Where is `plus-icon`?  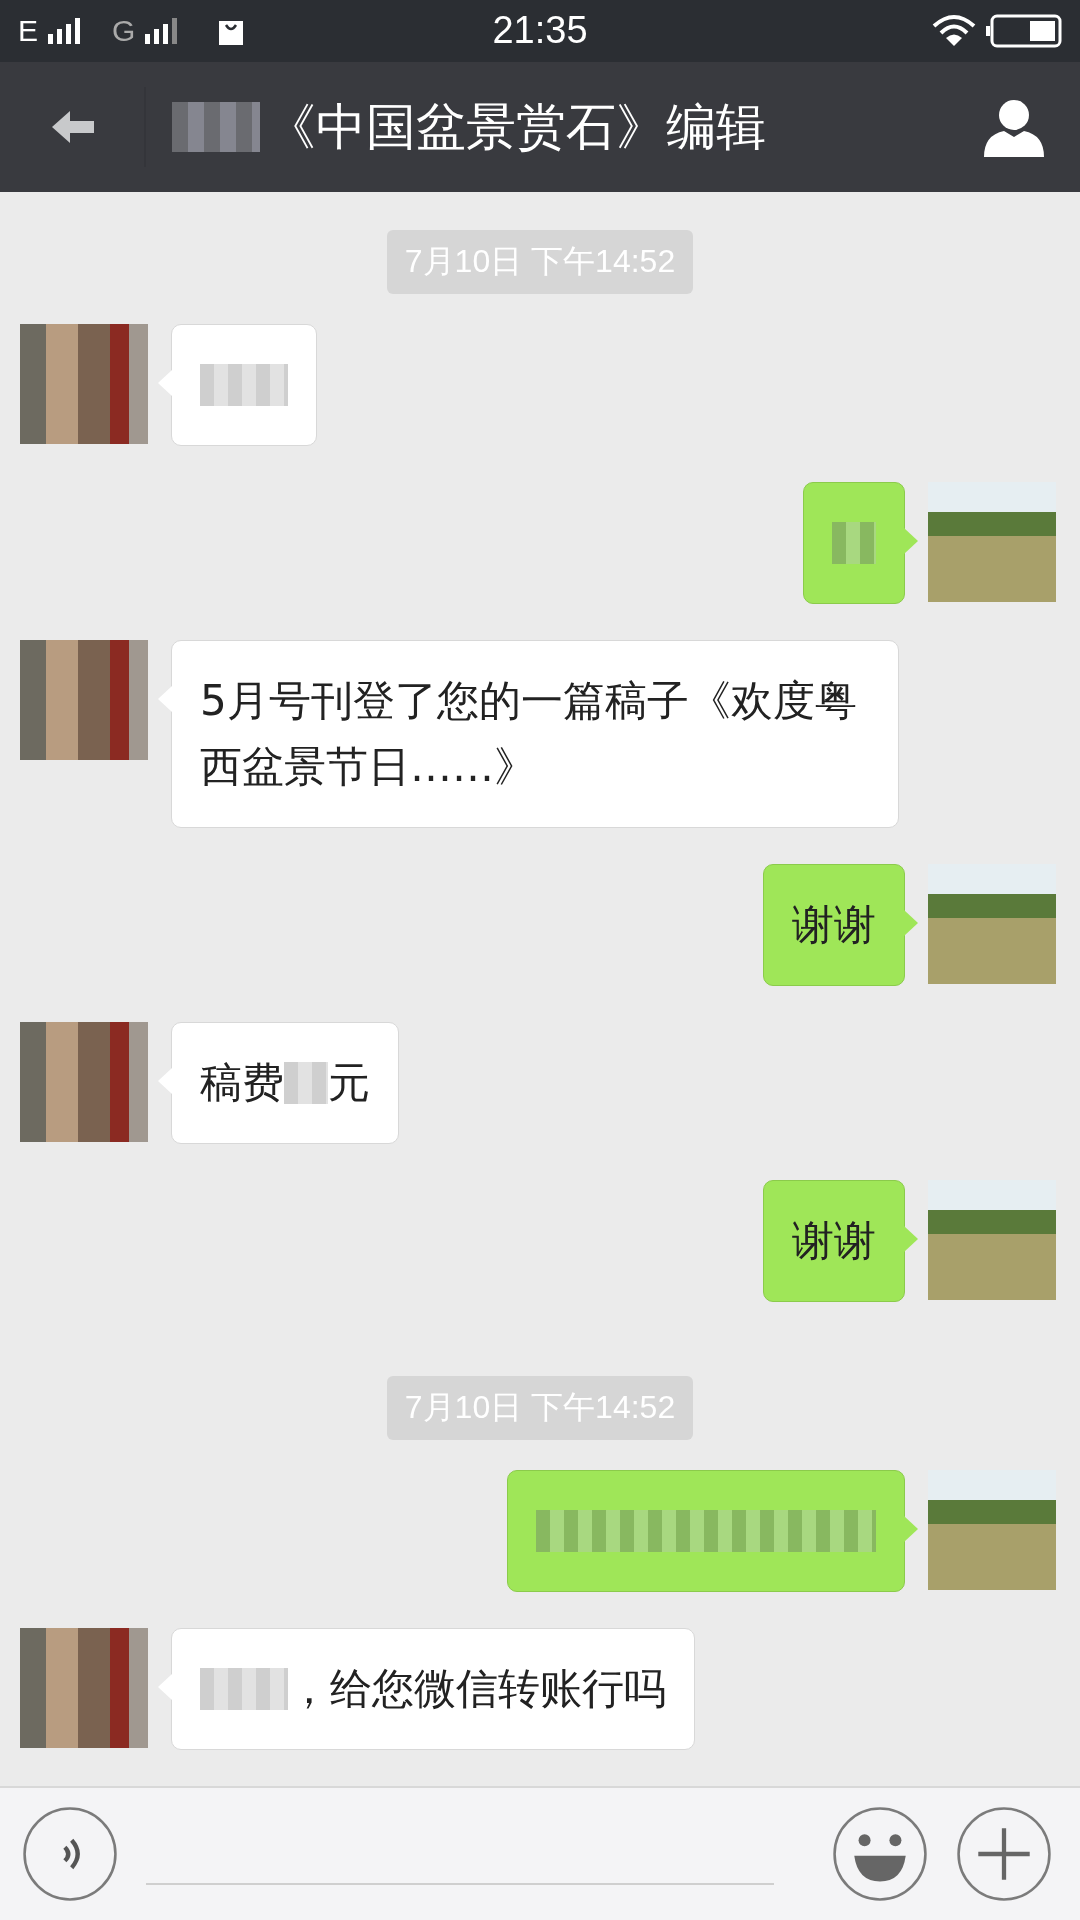
plus-icon is located at coordinates (1004, 1854).